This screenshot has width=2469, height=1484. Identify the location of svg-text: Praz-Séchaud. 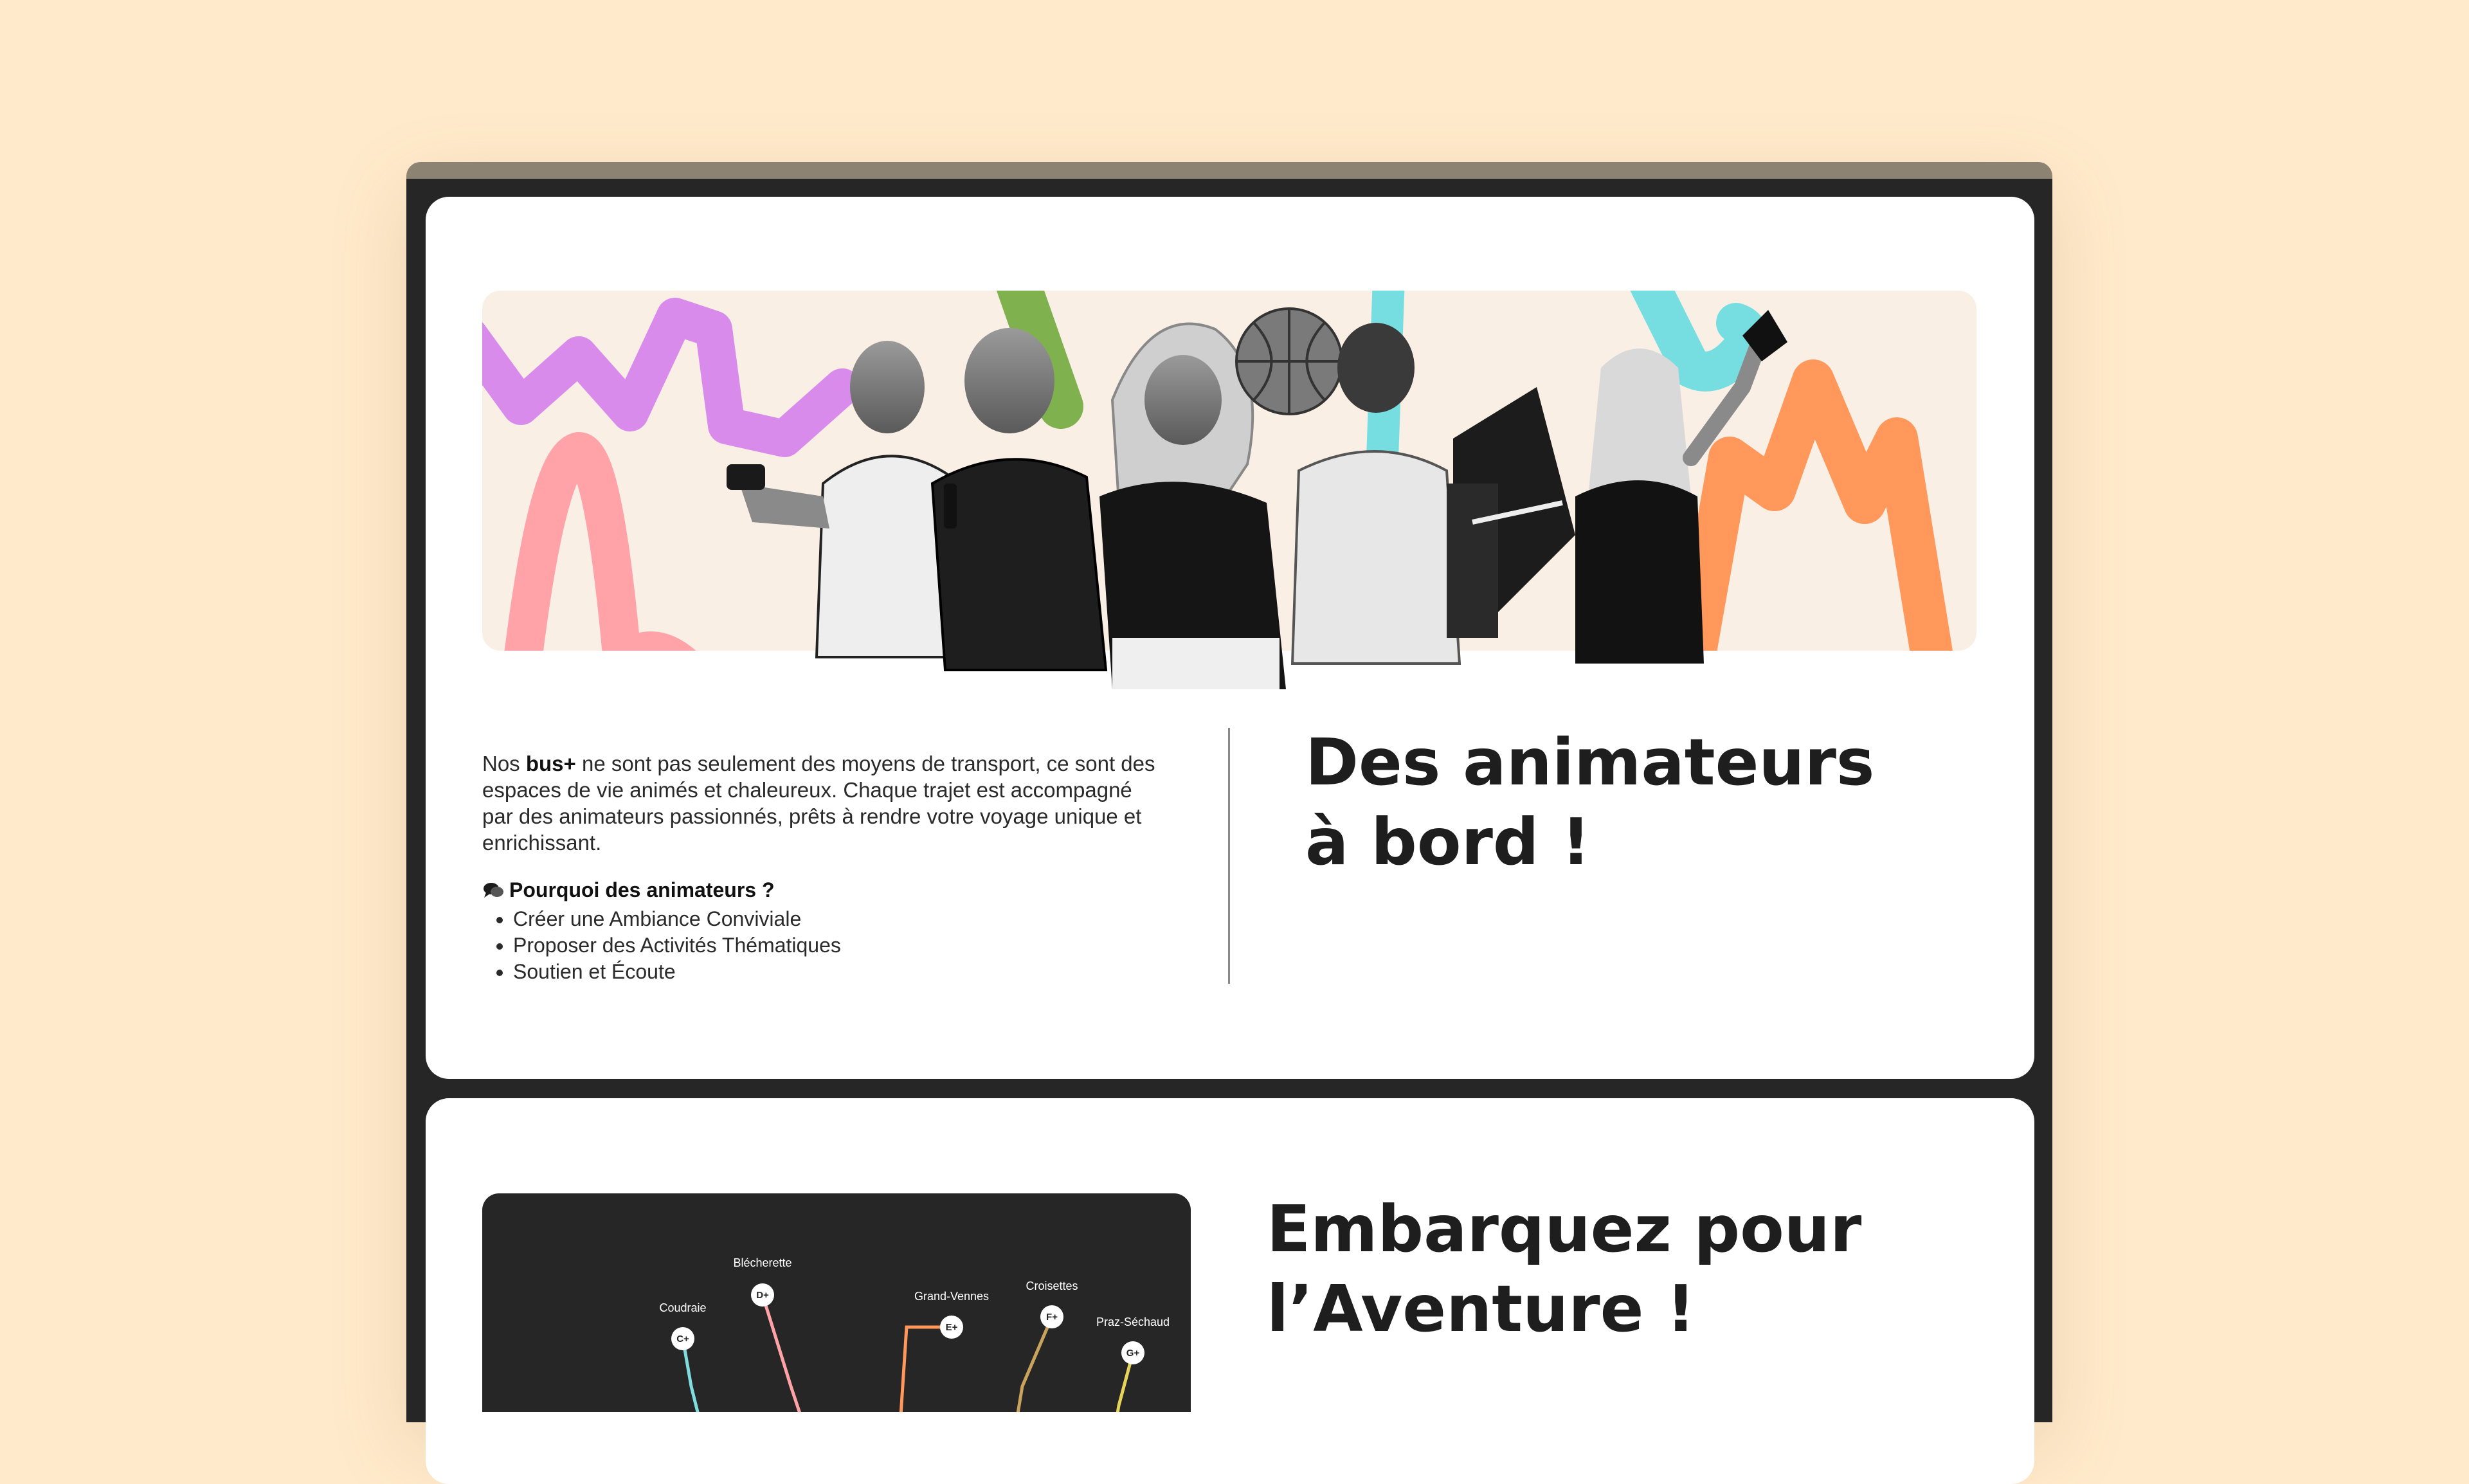
(1133, 1322).